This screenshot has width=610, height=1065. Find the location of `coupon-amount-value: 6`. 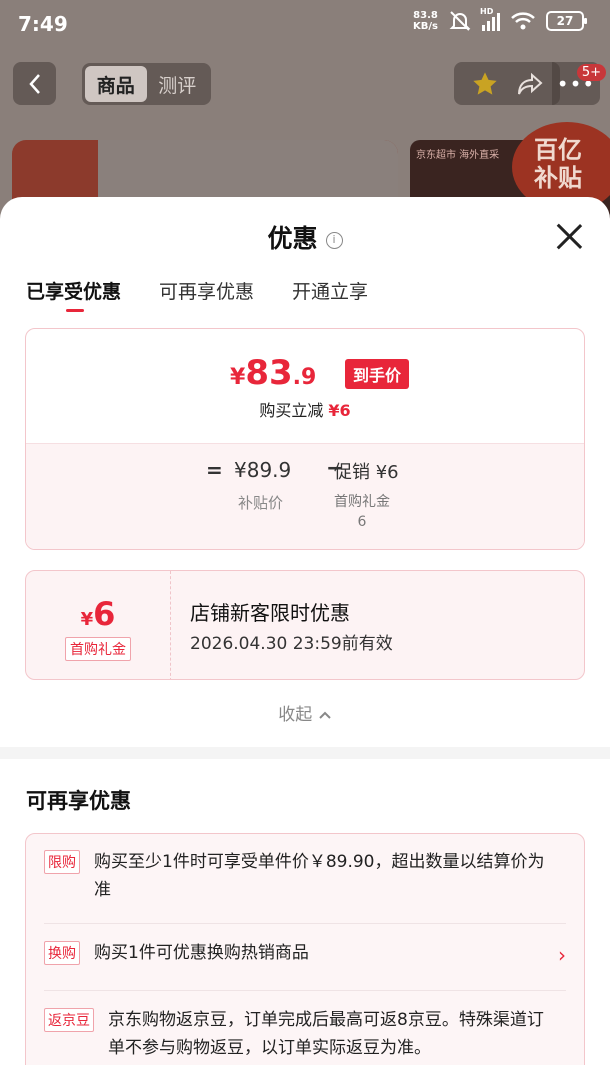

coupon-amount-value: 6 is located at coordinates (104, 614).